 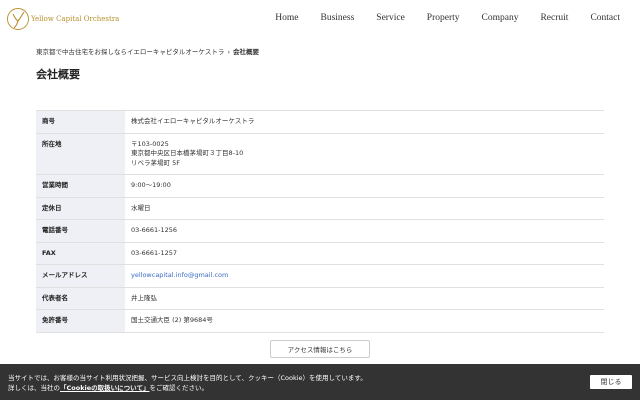 I want to click on info-row: 免許番号 国土交通大臣 (2) 第9684号, so click(x=320, y=321).